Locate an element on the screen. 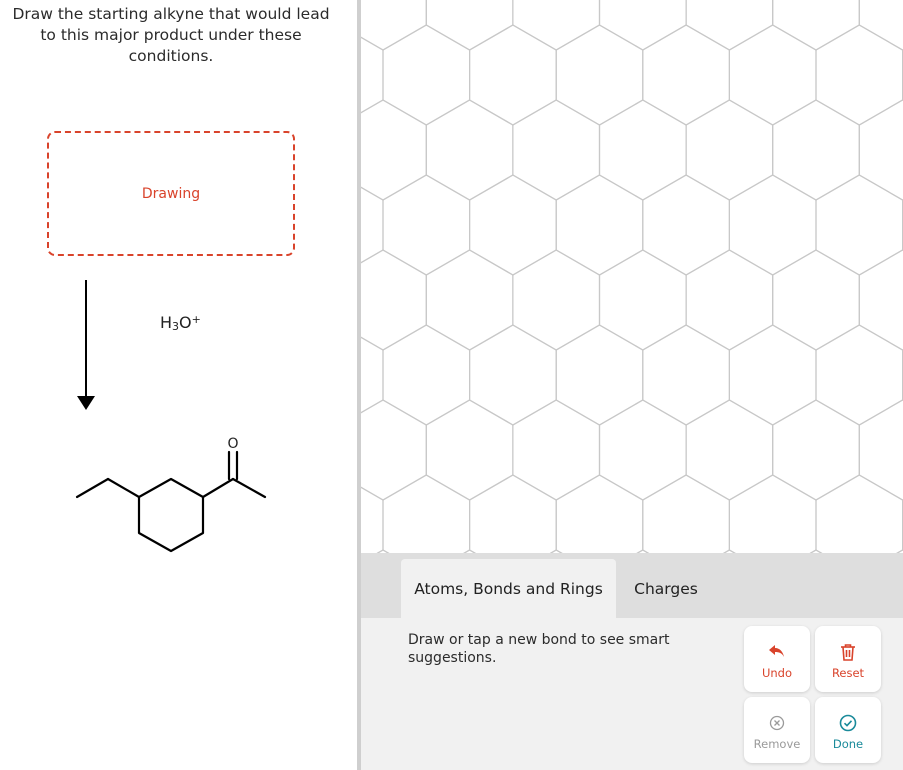 The height and width of the screenshot is (770, 903). reset-button: Reset is located at coordinates (848, 659).